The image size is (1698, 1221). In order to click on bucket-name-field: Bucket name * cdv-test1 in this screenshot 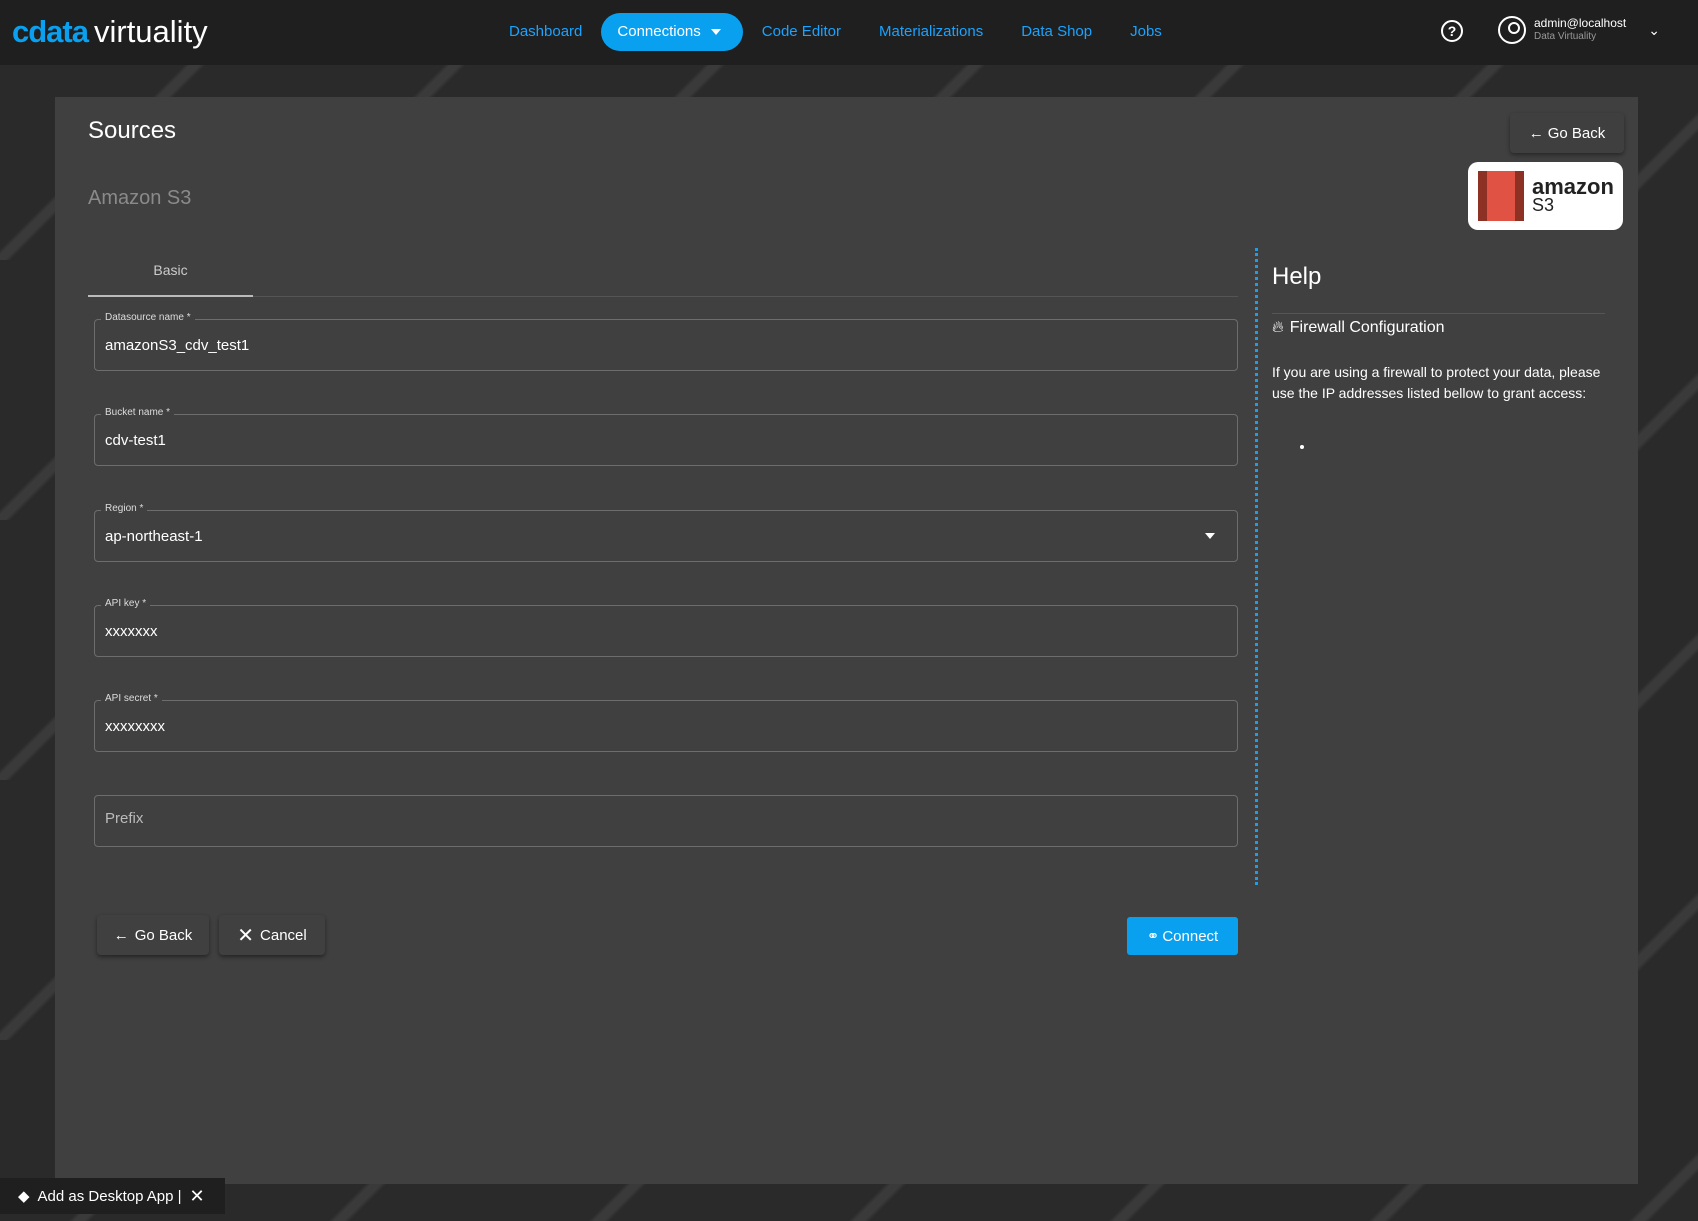, I will do `click(666, 436)`.